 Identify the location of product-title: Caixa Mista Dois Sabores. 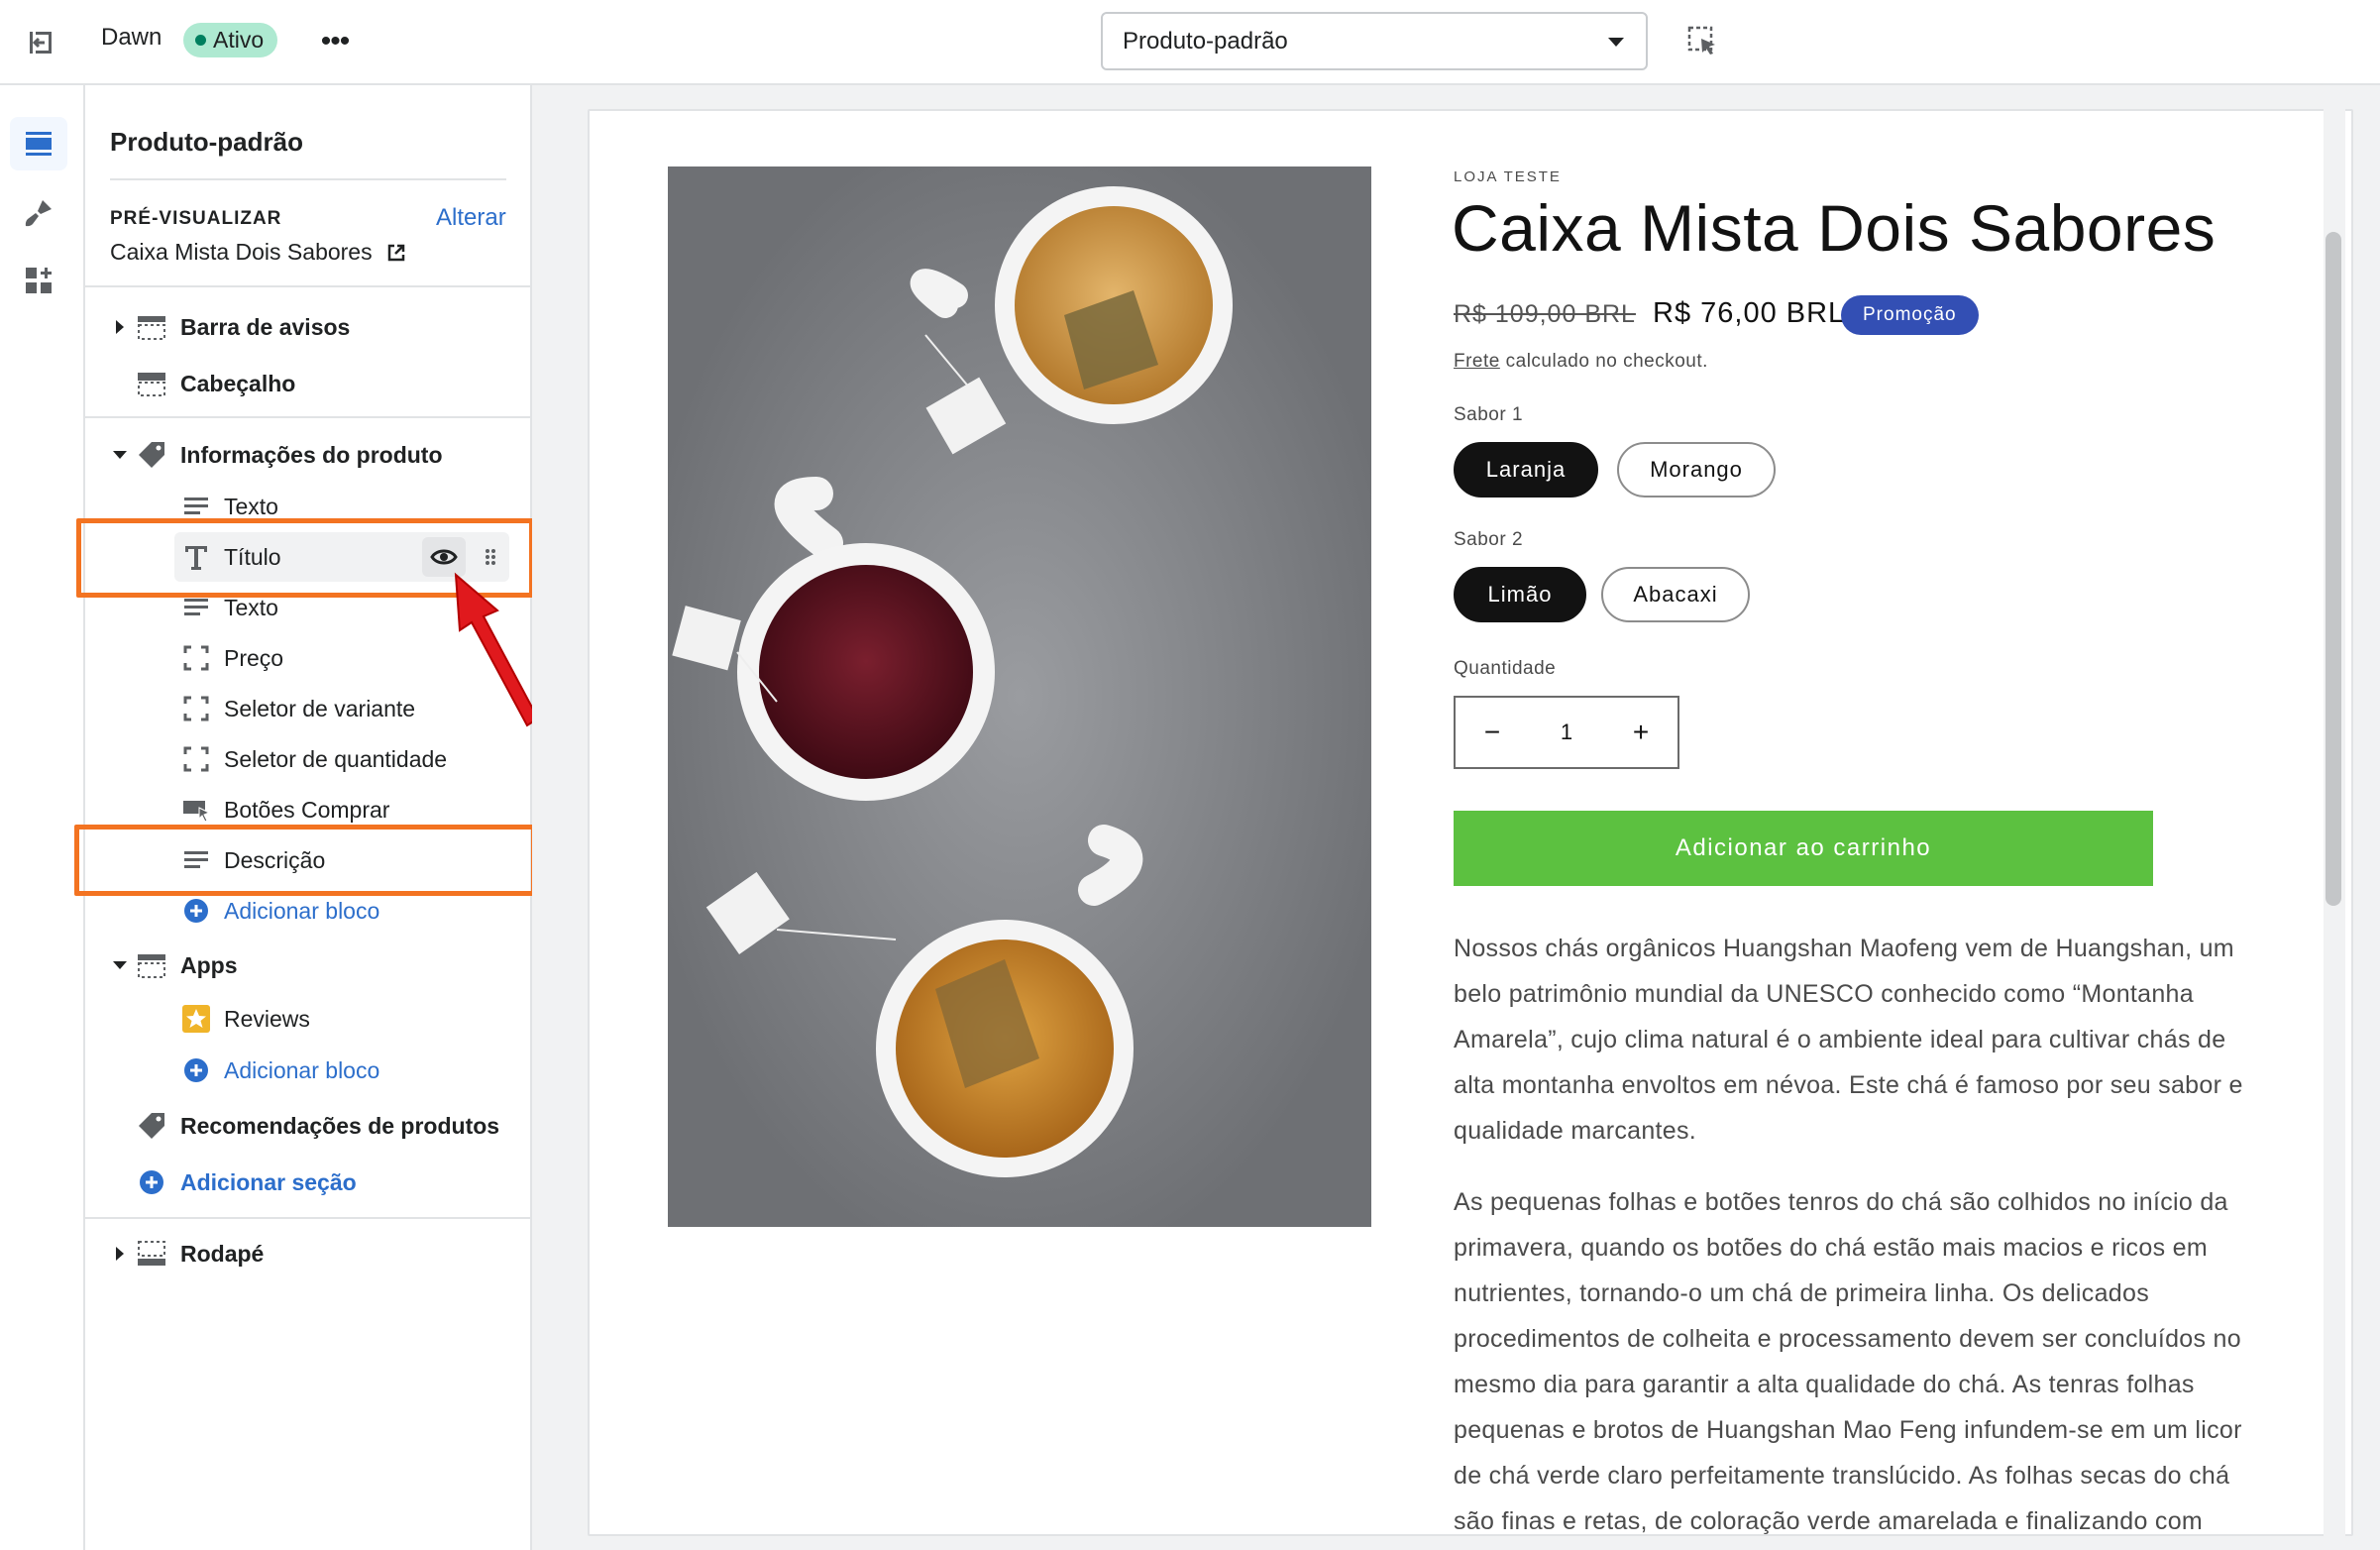
(1834, 228).